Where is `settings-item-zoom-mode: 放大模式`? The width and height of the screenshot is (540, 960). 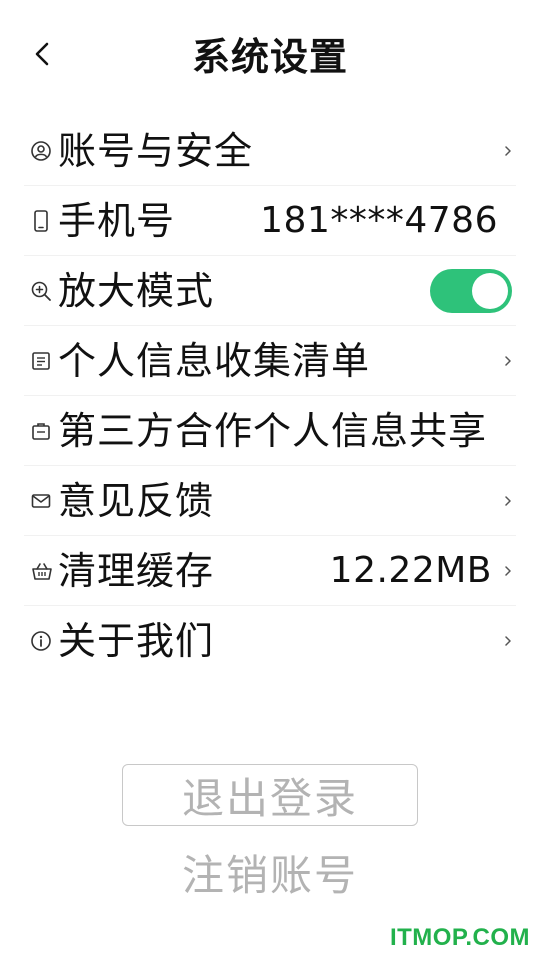
settings-item-zoom-mode: 放大模式 is located at coordinates (270, 291).